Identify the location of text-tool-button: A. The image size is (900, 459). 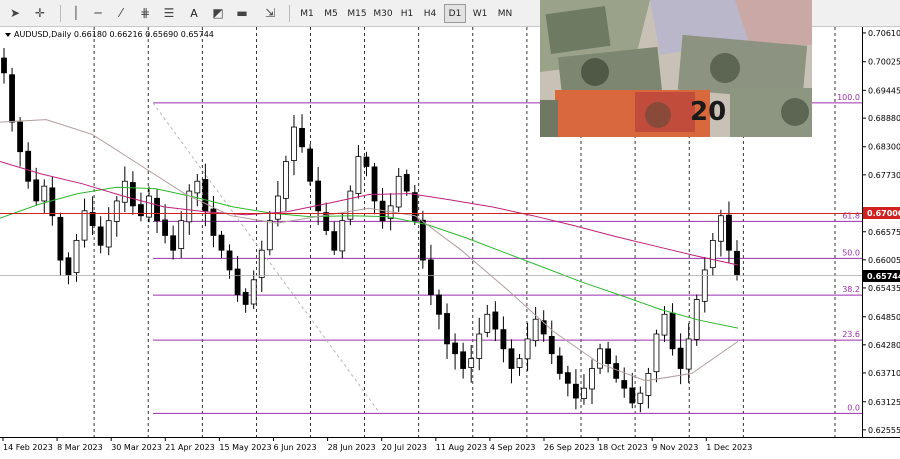
(194, 13).